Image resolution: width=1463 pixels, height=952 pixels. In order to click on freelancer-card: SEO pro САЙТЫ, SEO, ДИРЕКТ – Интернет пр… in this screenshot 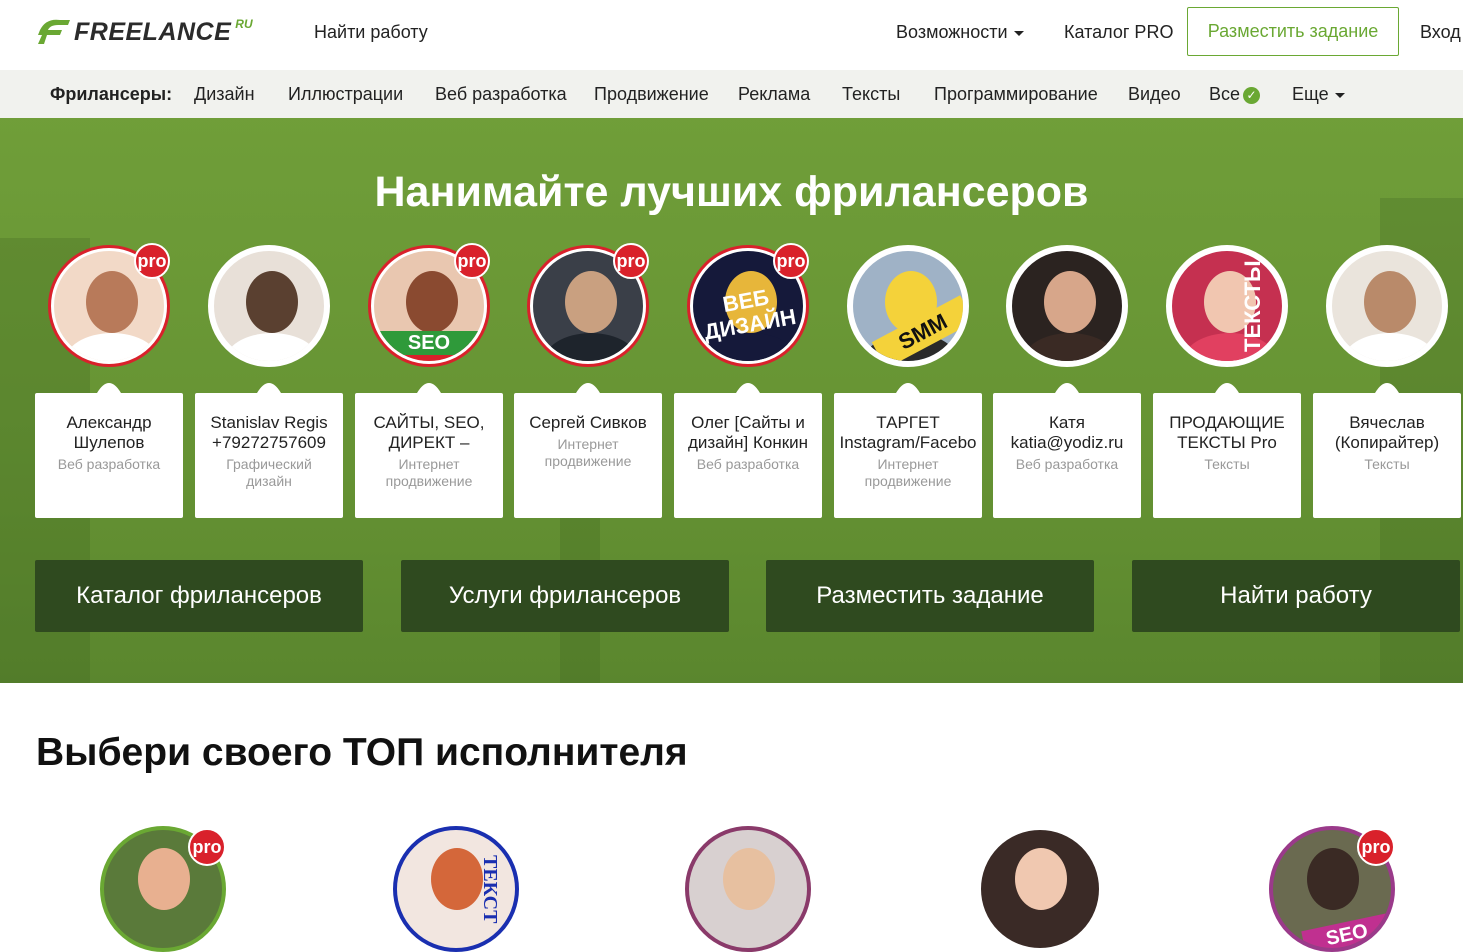, I will do `click(429, 380)`.